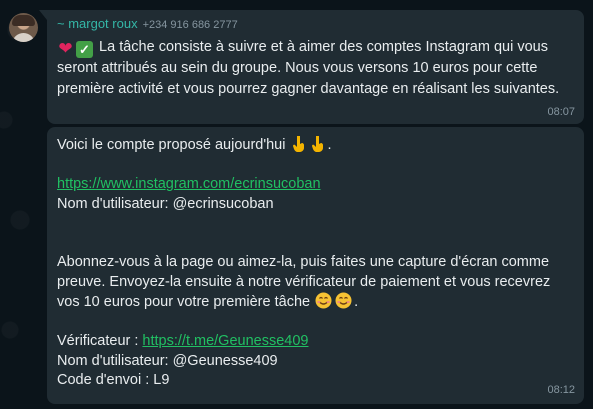 The width and height of the screenshot is (593, 409). Describe the element at coordinates (167, 360) in the screenshot. I see `verifier-username: Nom d'utilisateur: @Geunesse409` at that location.